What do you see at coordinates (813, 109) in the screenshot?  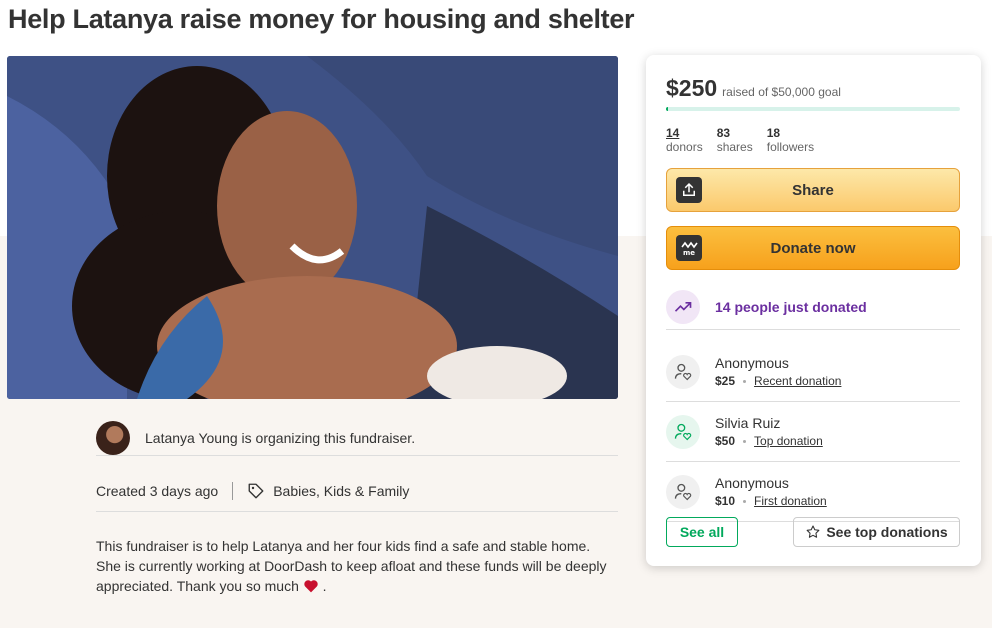 I see `progress-bar` at bounding box center [813, 109].